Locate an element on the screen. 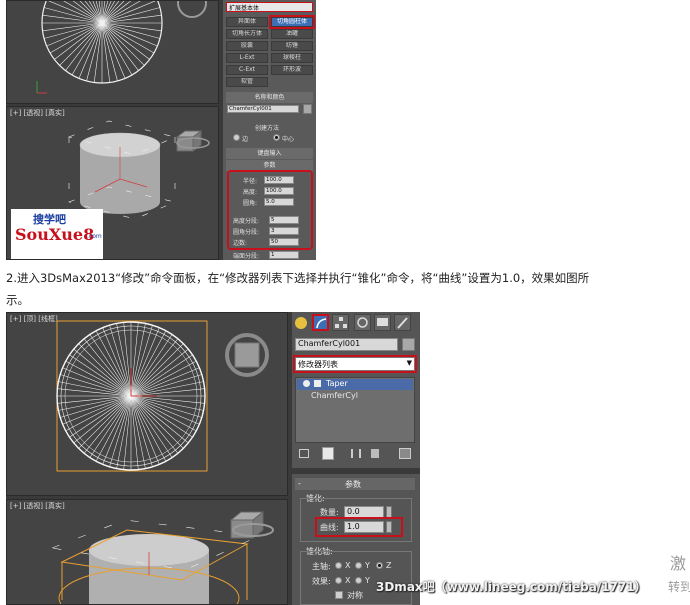 The image size is (690, 605). object-type-dropdown: 扩展基本体 is located at coordinates (269, 7).